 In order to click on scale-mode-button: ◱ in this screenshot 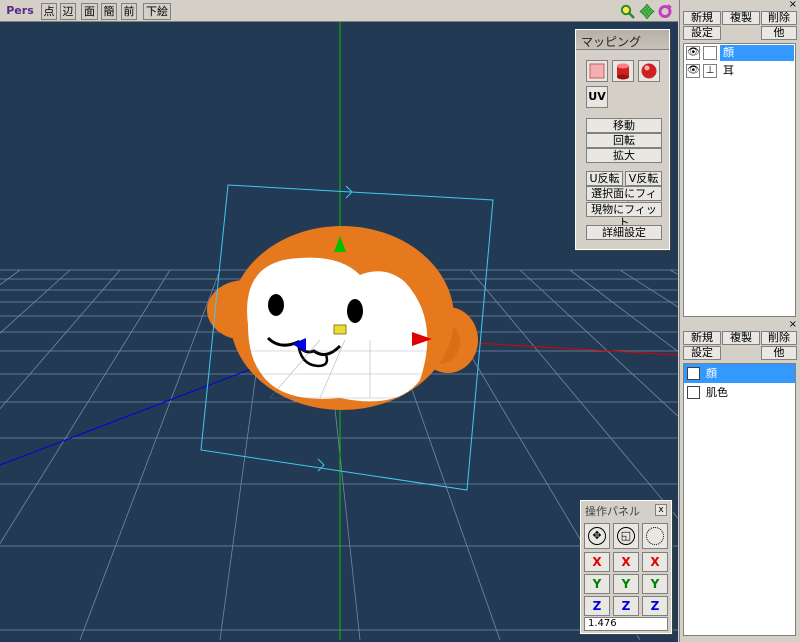, I will do `click(626, 536)`.